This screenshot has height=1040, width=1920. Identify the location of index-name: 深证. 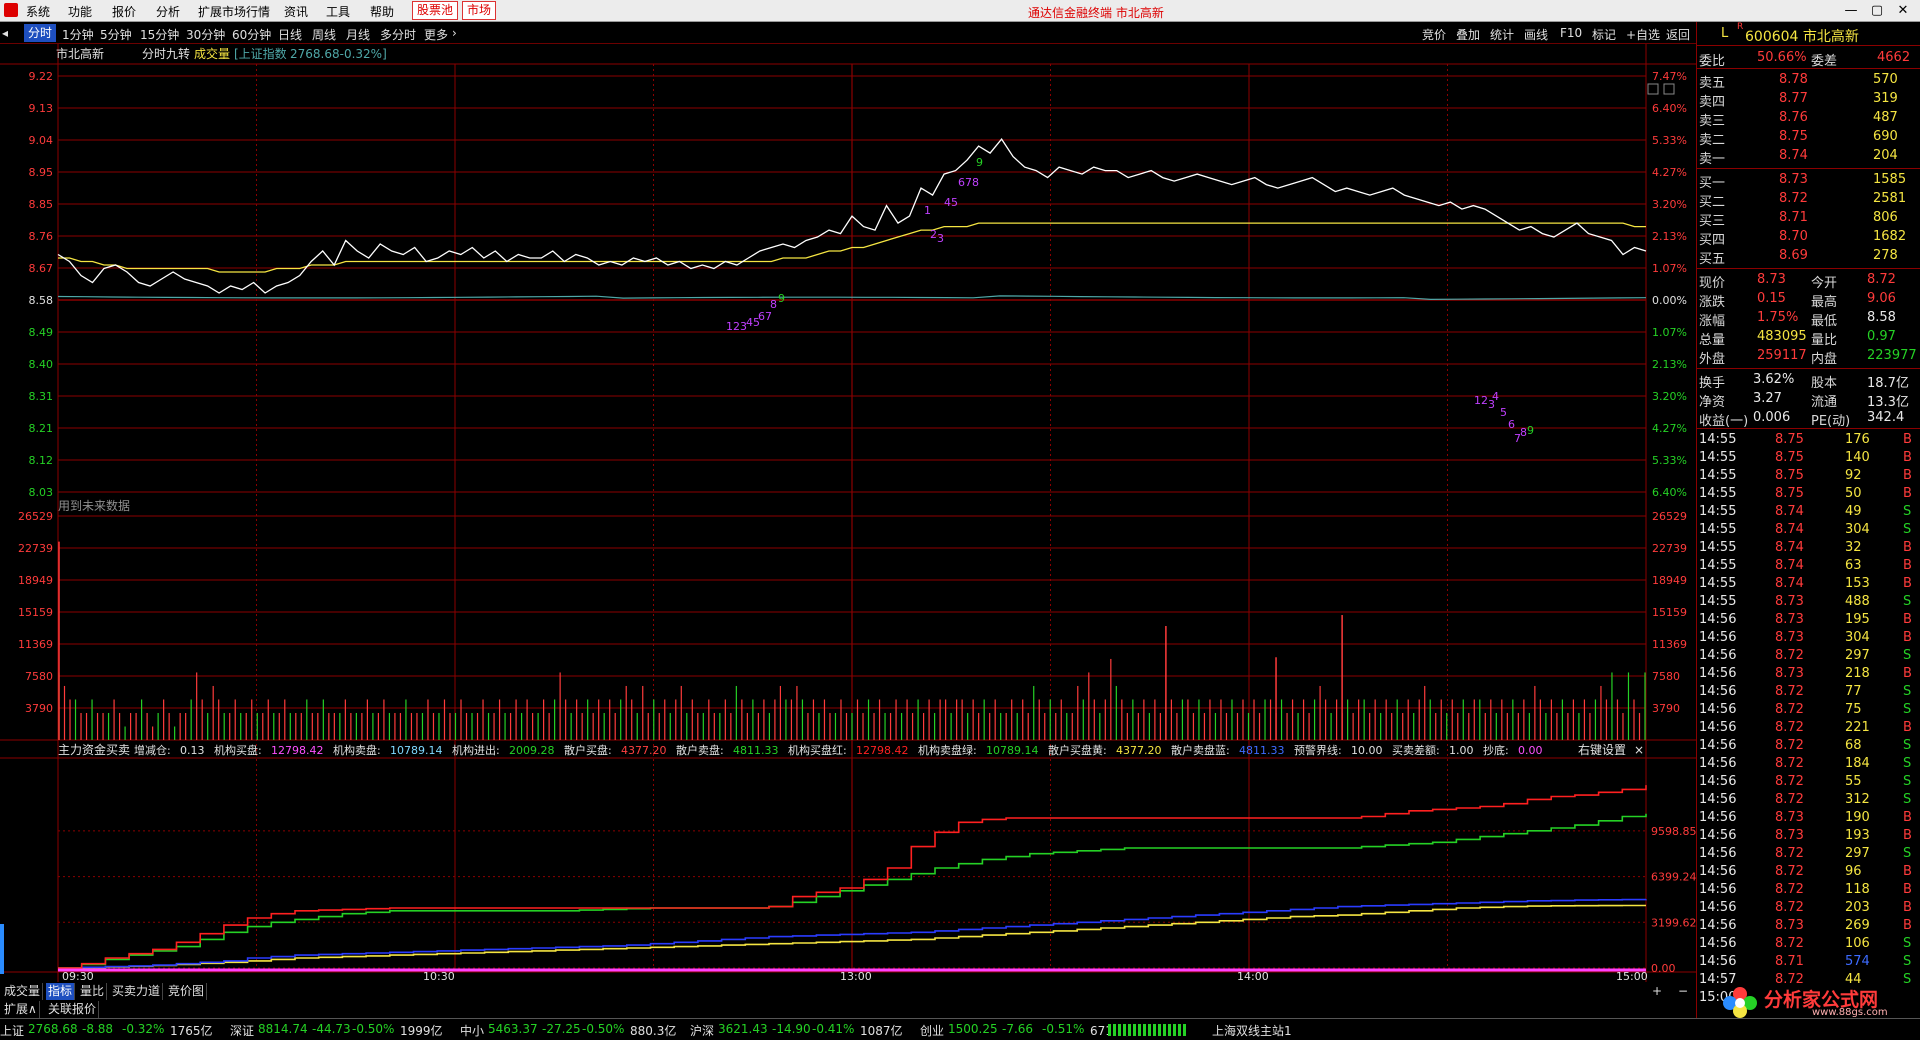
(242, 1031).